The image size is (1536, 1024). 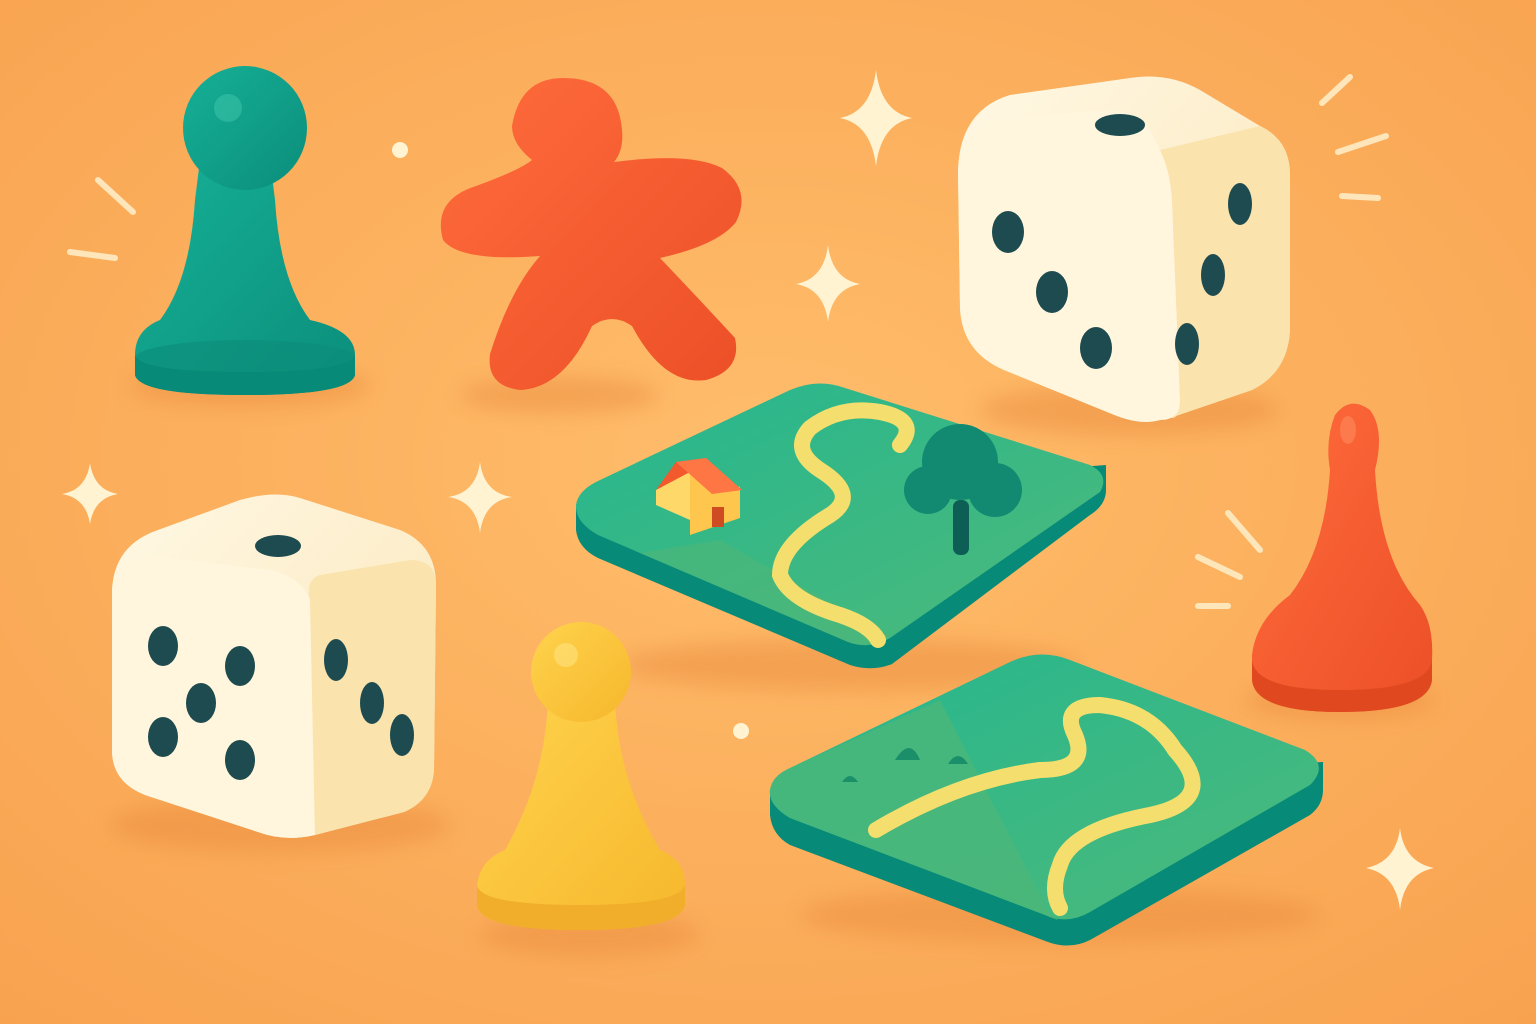 What do you see at coordinates (1124, 249) in the screenshot?
I see `die-top-right` at bounding box center [1124, 249].